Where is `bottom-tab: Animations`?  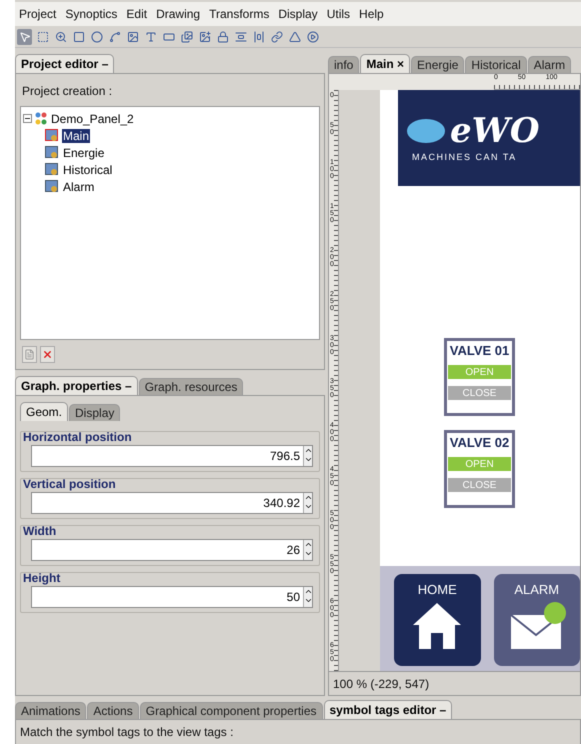
bottom-tab: Animations is located at coordinates (50, 710).